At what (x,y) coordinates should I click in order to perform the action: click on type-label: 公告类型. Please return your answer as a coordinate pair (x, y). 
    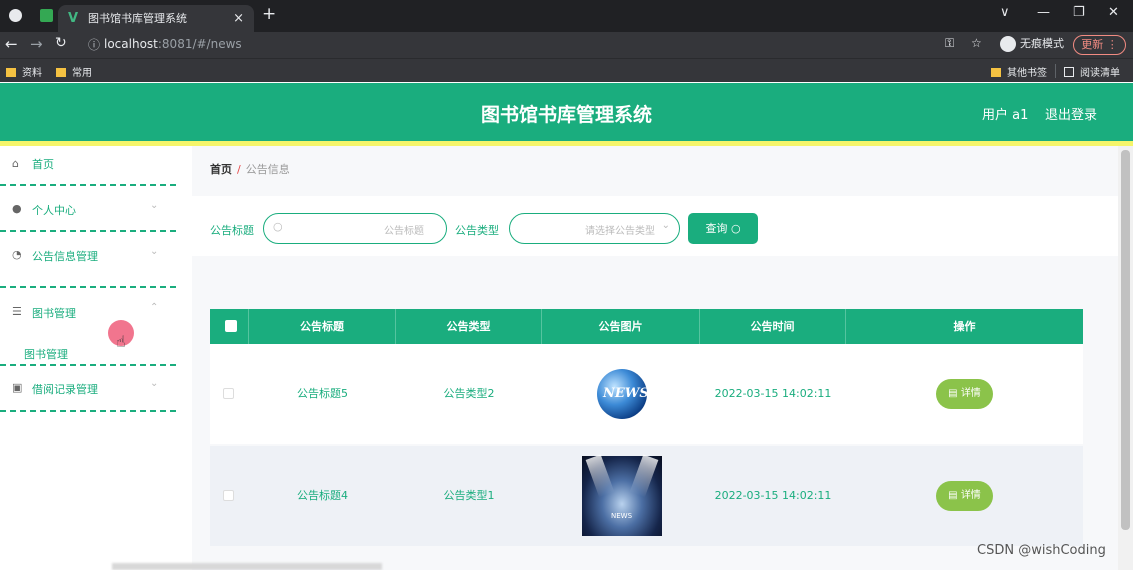
    Looking at the image, I should click on (477, 230).